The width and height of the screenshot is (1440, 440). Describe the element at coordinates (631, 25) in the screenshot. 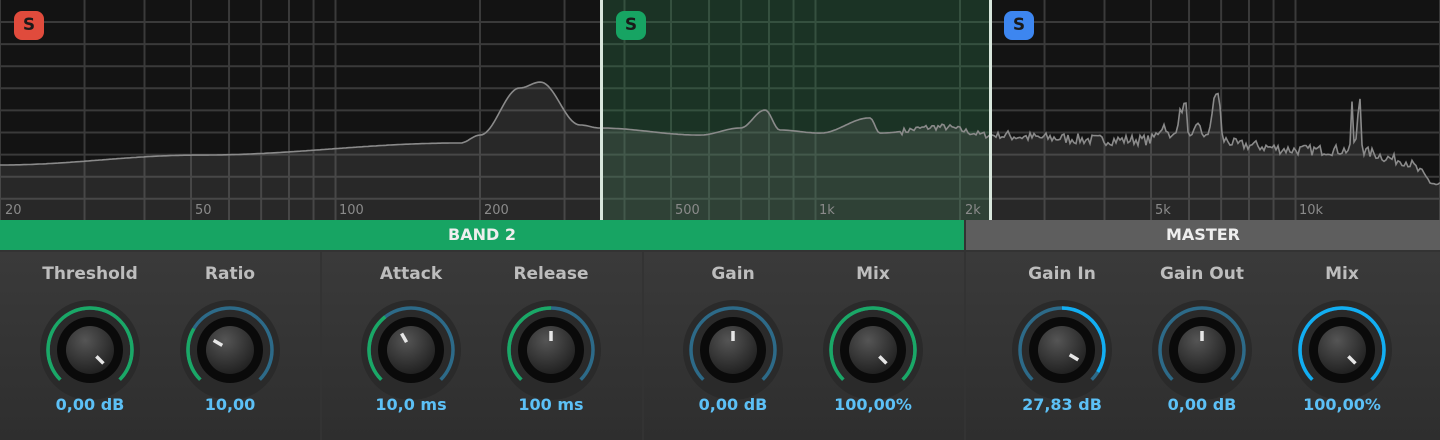

I see `band-2-solo-button: S` at that location.